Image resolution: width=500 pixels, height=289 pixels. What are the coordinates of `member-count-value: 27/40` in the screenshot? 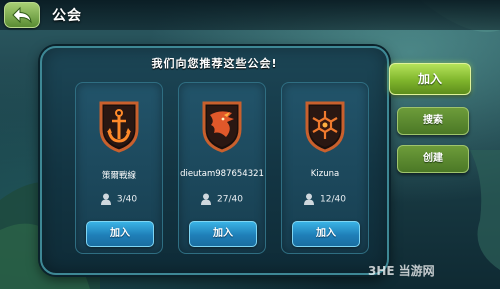 It's located at (230, 199).